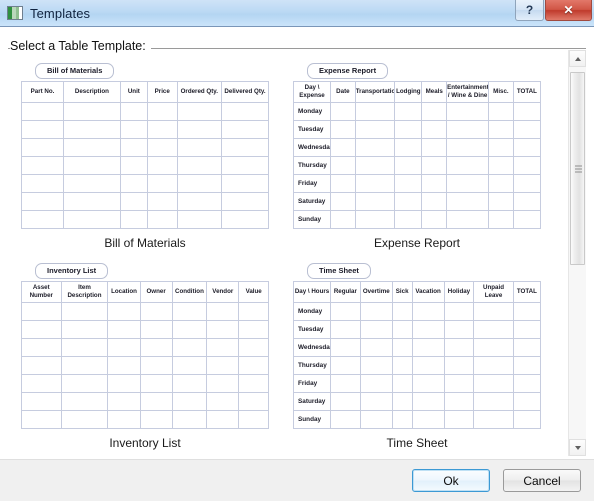  I want to click on column-header: Value, so click(253, 292).